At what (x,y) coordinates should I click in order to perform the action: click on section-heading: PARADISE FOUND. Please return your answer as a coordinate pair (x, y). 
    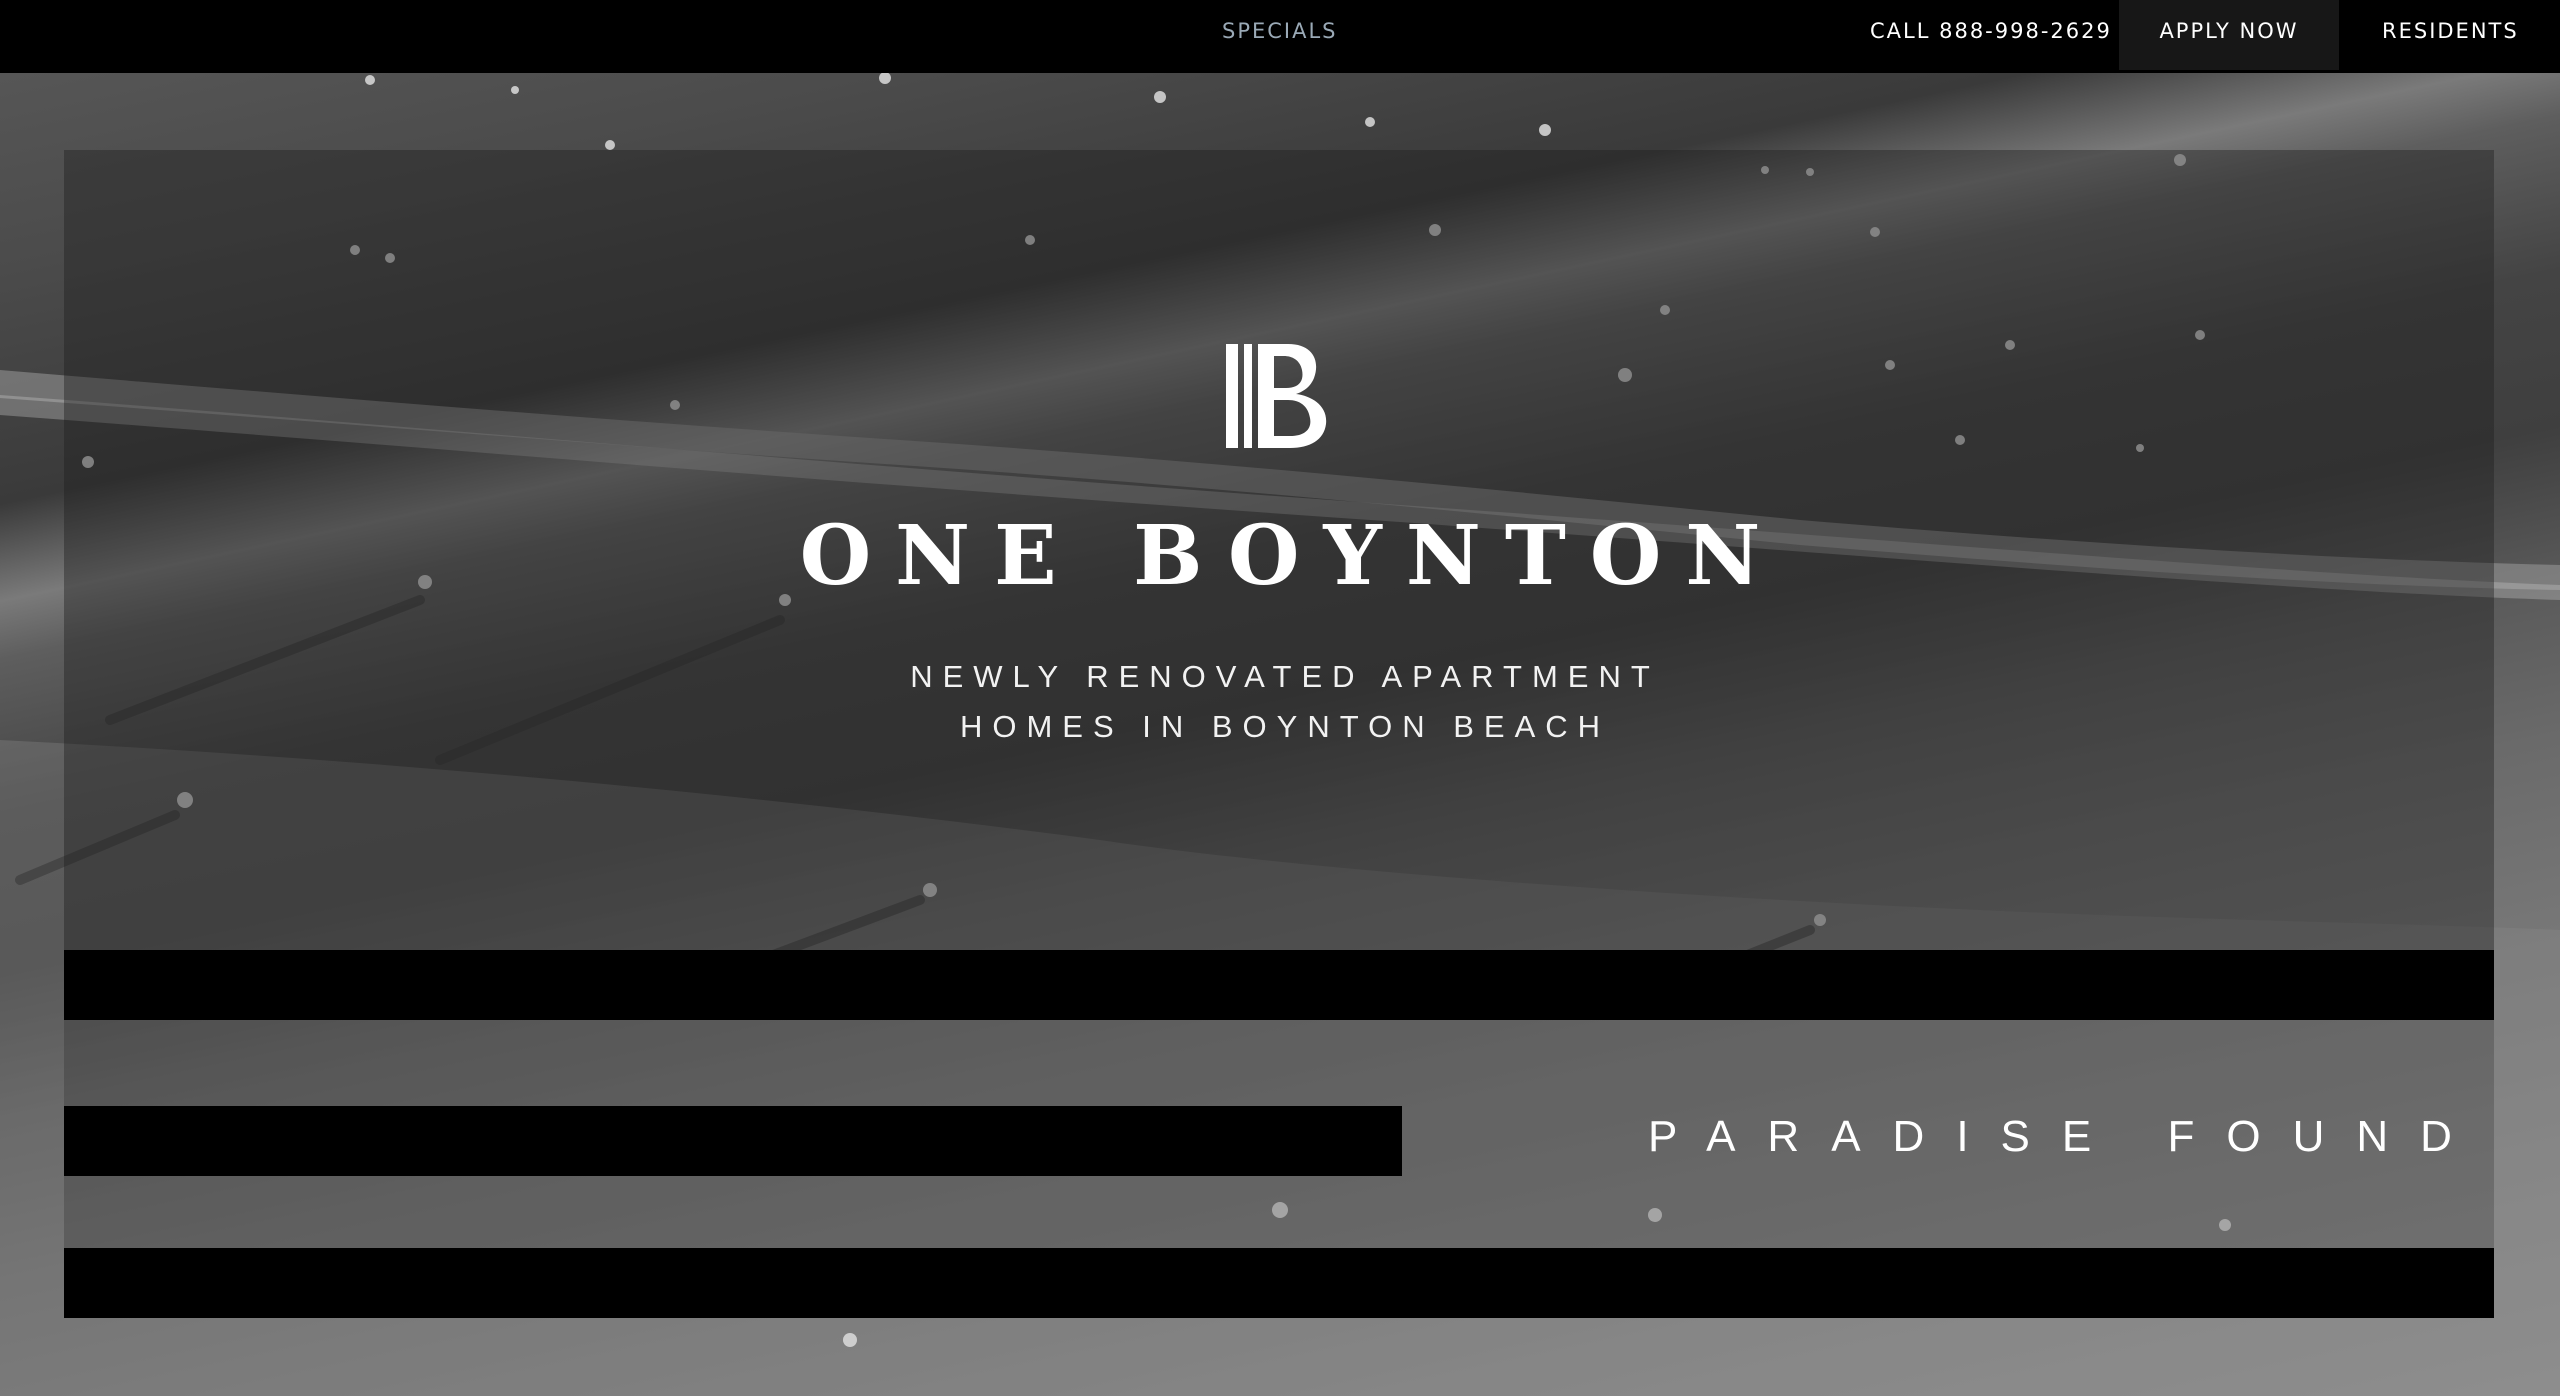
    Looking at the image, I should click on (2066, 1136).